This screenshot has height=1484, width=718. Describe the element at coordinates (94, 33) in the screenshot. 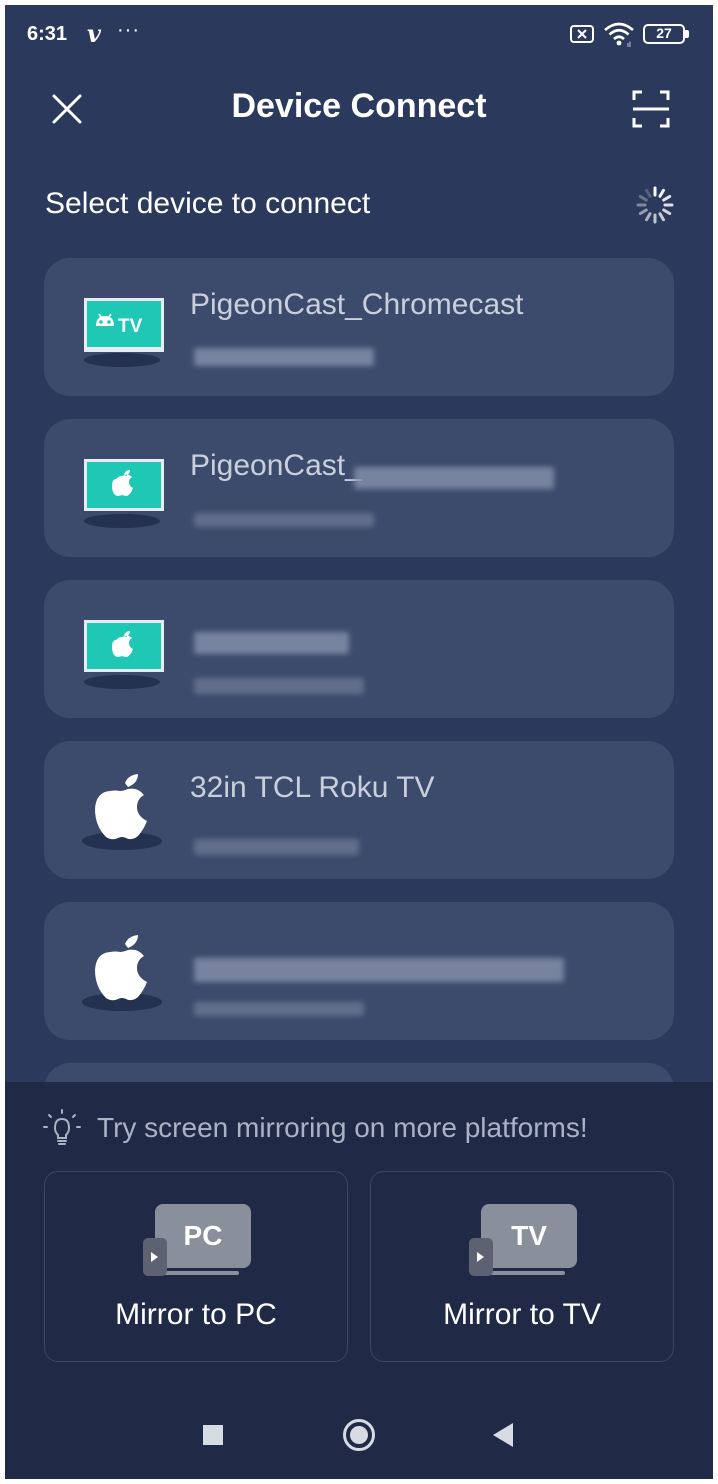

I see `vimeo-icon: v` at that location.